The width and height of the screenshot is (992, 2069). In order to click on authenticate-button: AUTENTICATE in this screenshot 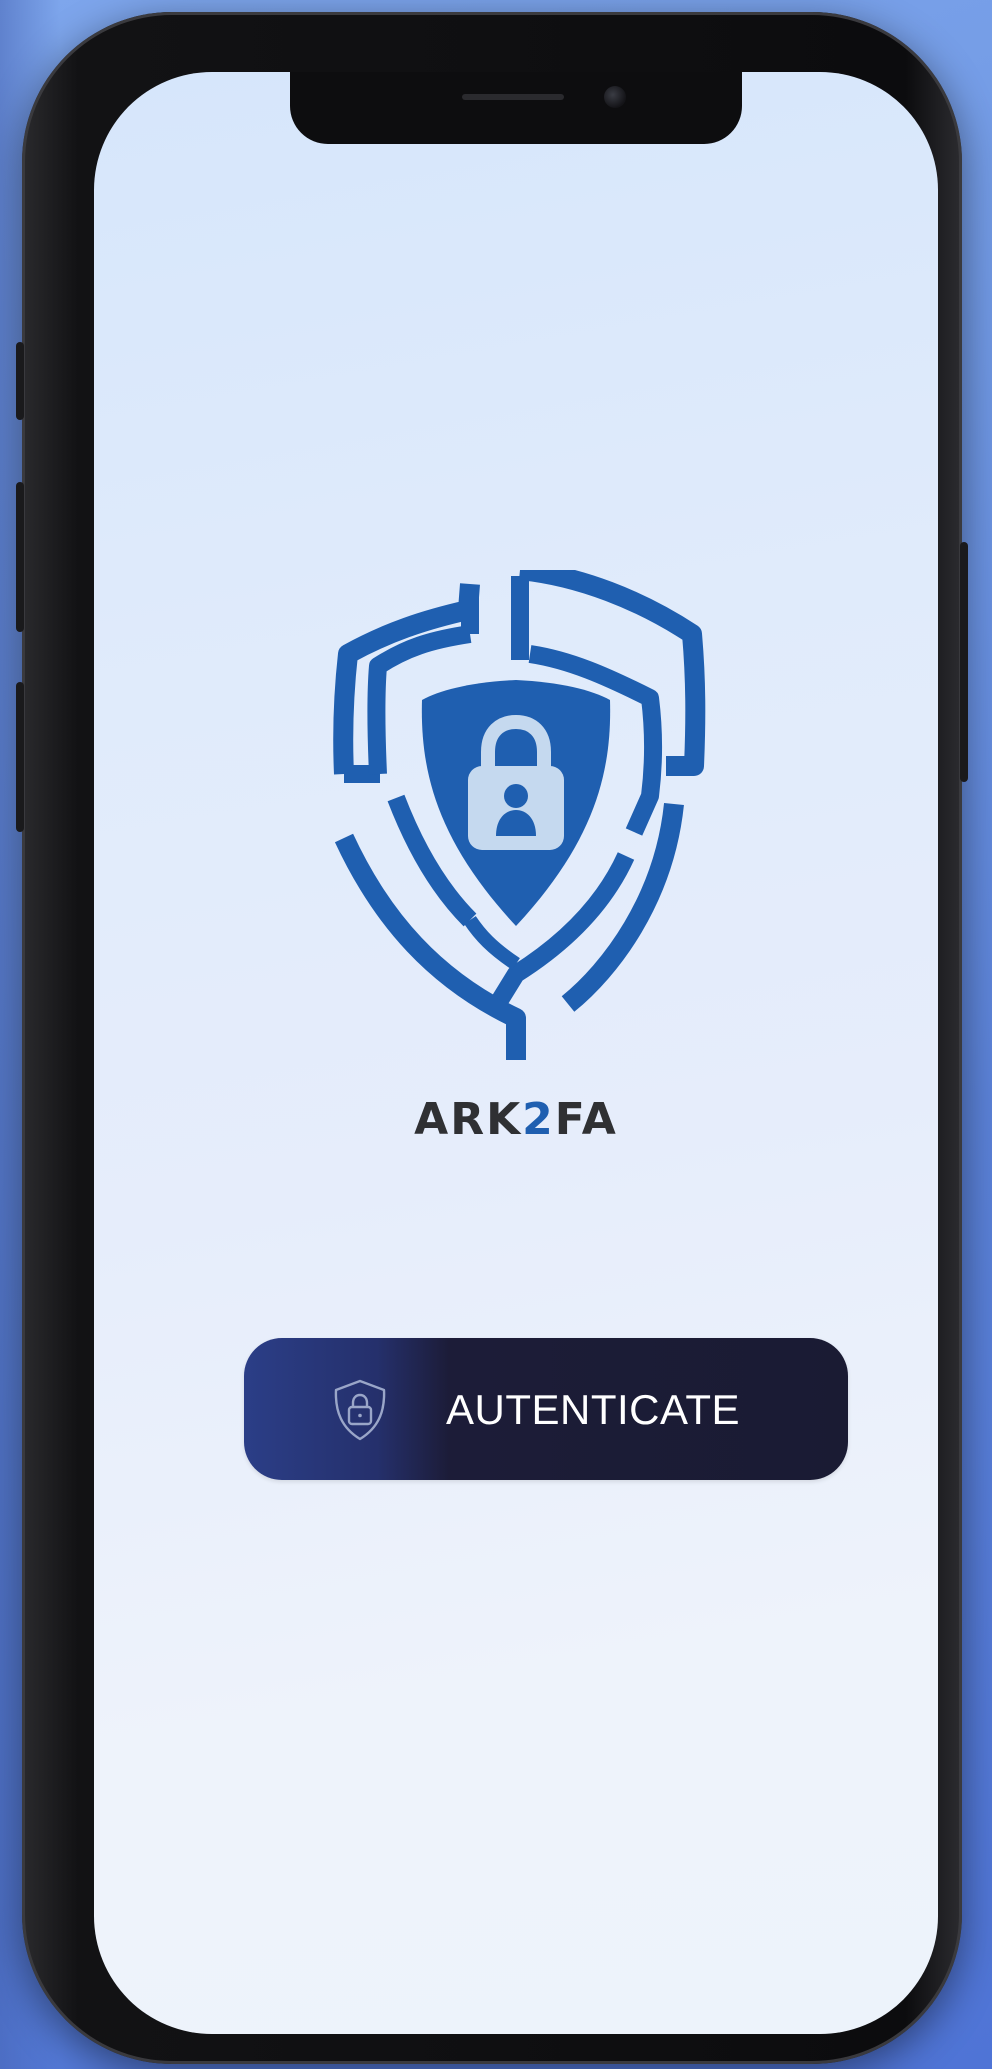, I will do `click(546, 1409)`.